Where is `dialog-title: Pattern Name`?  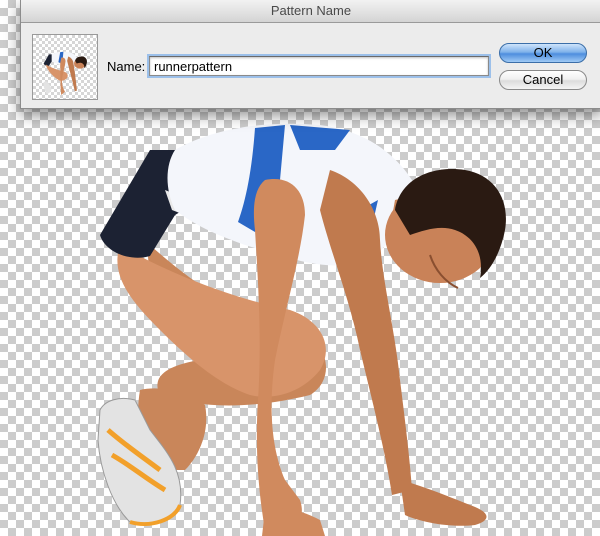
dialog-title: Pattern Name is located at coordinates (310, 11).